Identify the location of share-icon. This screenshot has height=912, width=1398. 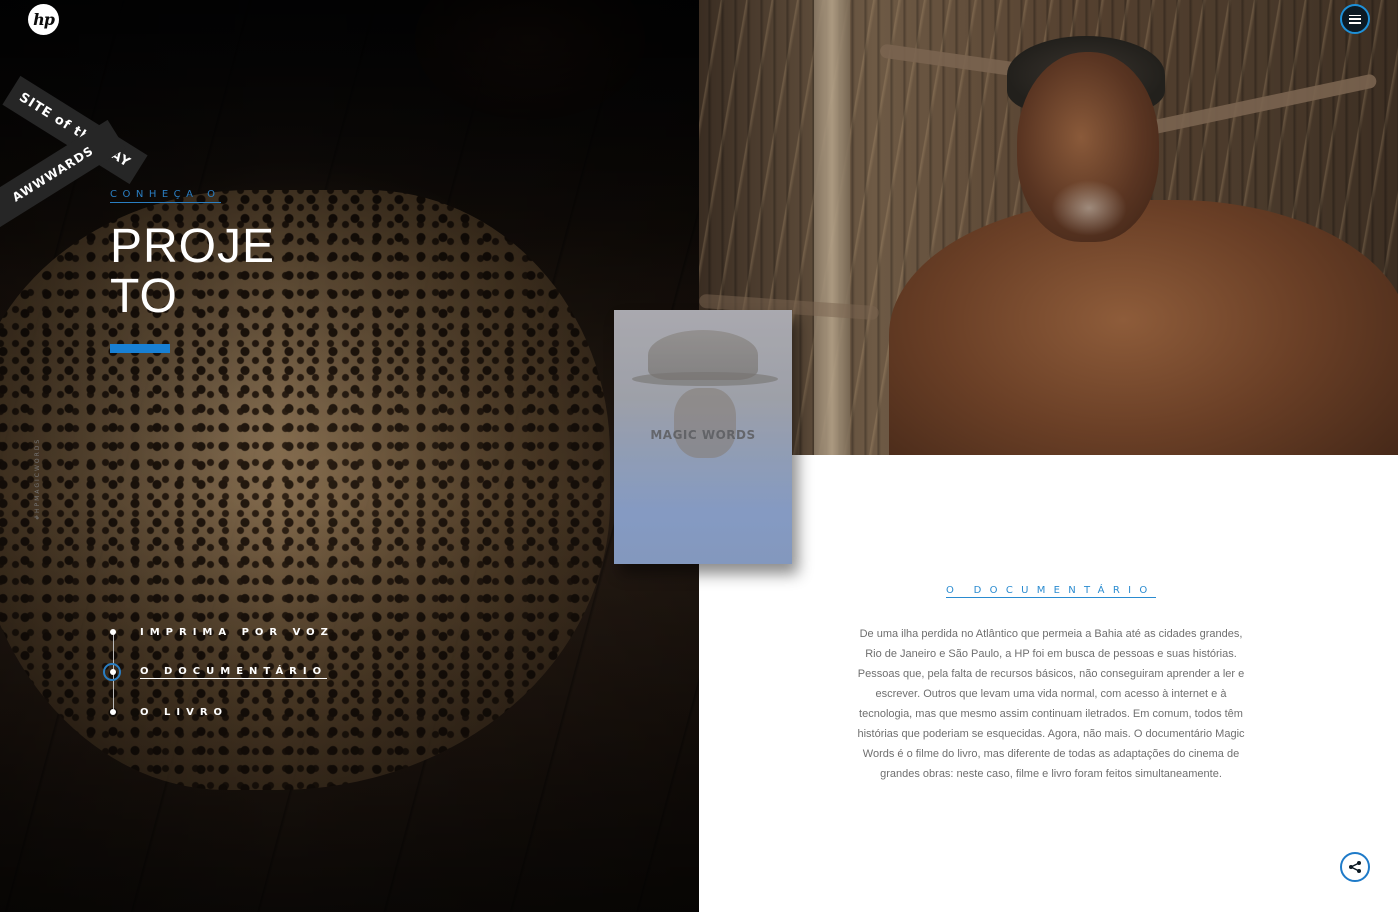
(1355, 867).